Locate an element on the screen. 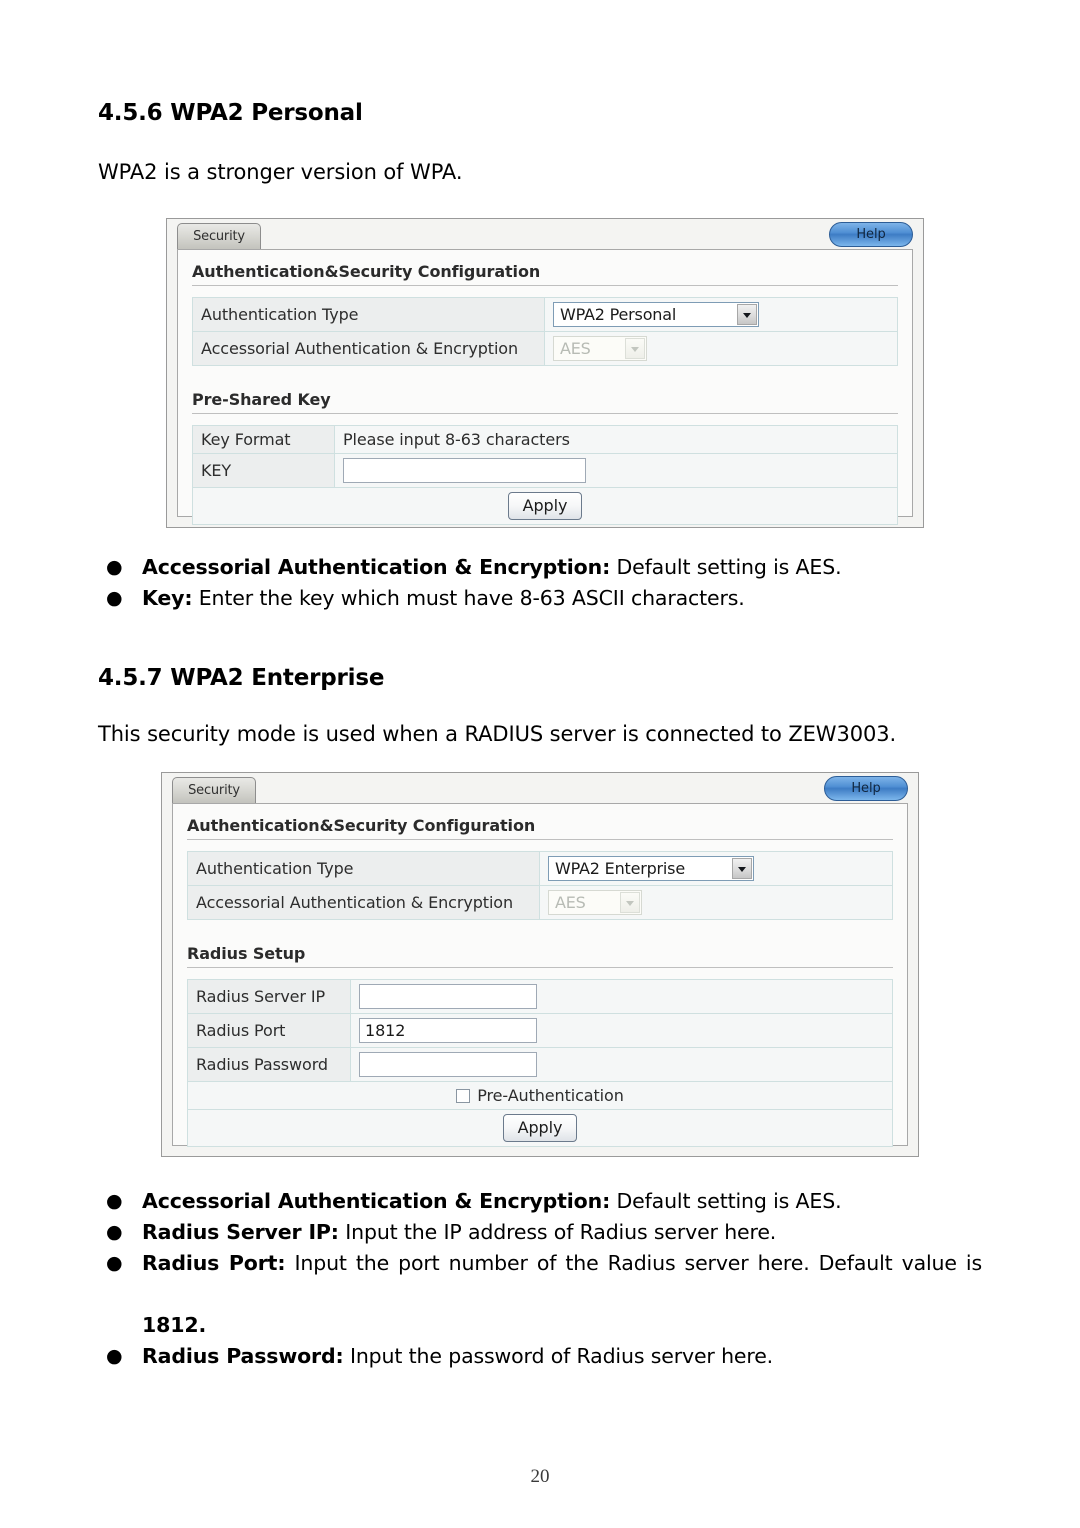 The image size is (1080, 1528). authentication-type-selected-value: WPA2 Enterprise is located at coordinates (620, 868).